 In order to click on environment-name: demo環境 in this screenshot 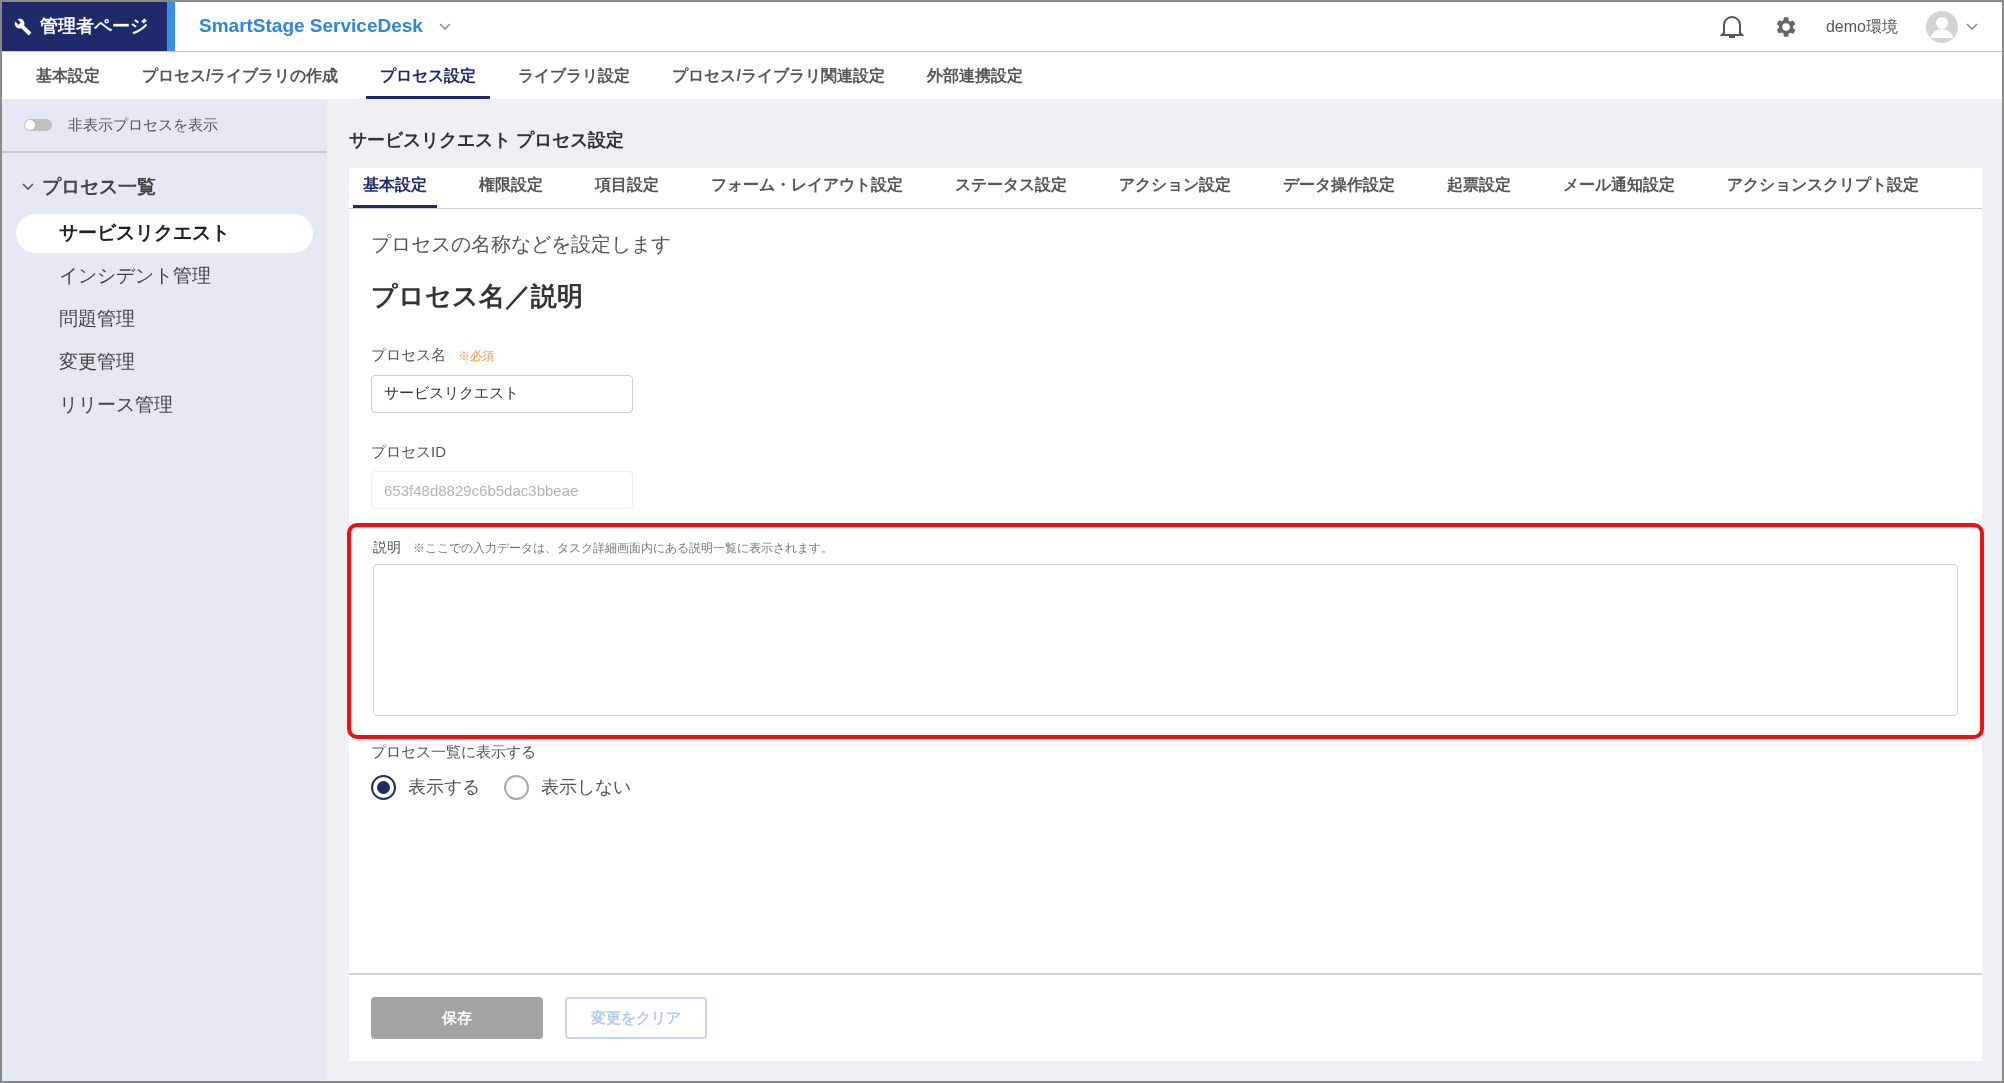, I will do `click(1861, 26)`.